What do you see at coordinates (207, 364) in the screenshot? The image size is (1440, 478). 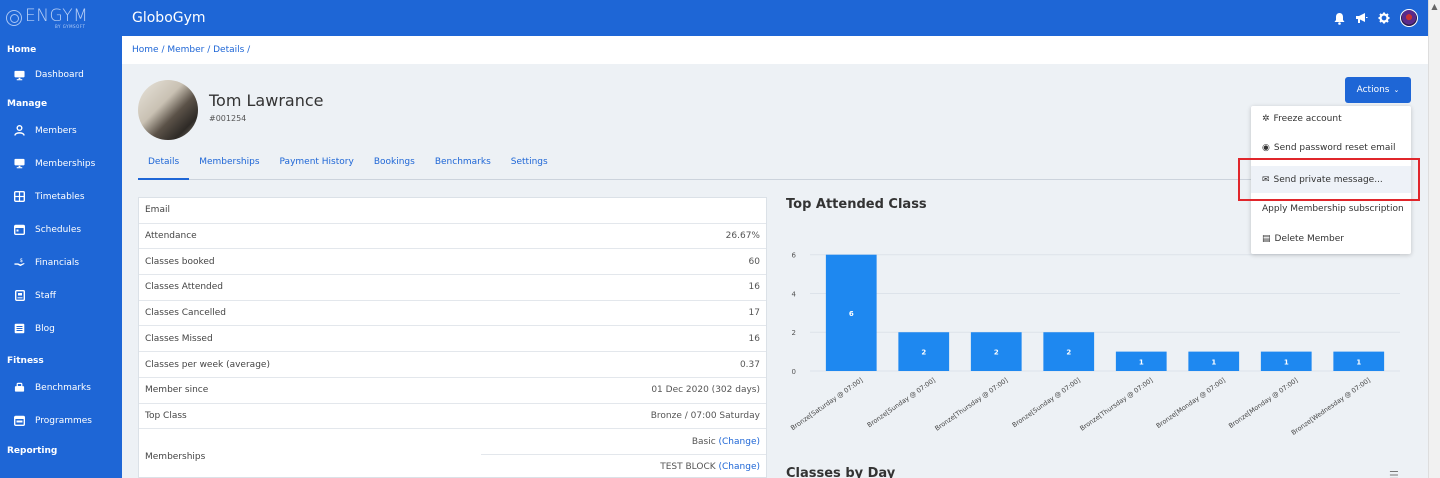 I see `row-label: Classes per week (average)` at bounding box center [207, 364].